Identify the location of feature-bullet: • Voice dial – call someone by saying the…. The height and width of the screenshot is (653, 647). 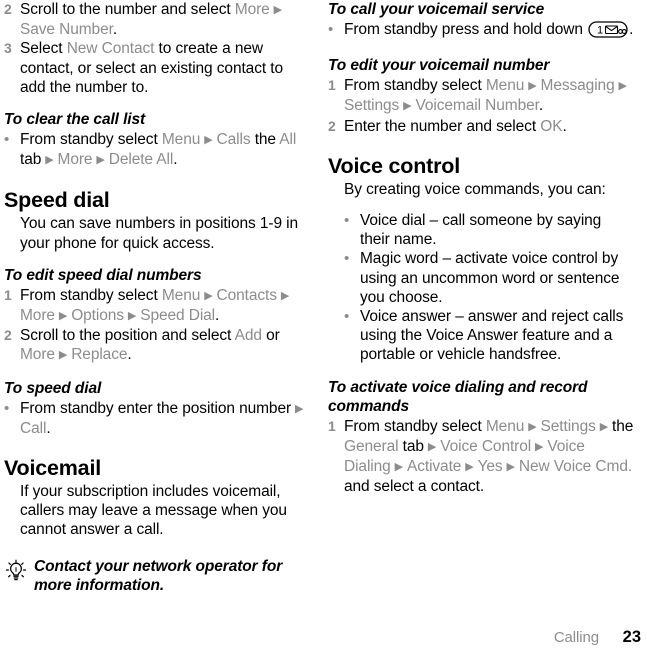
(489, 230).